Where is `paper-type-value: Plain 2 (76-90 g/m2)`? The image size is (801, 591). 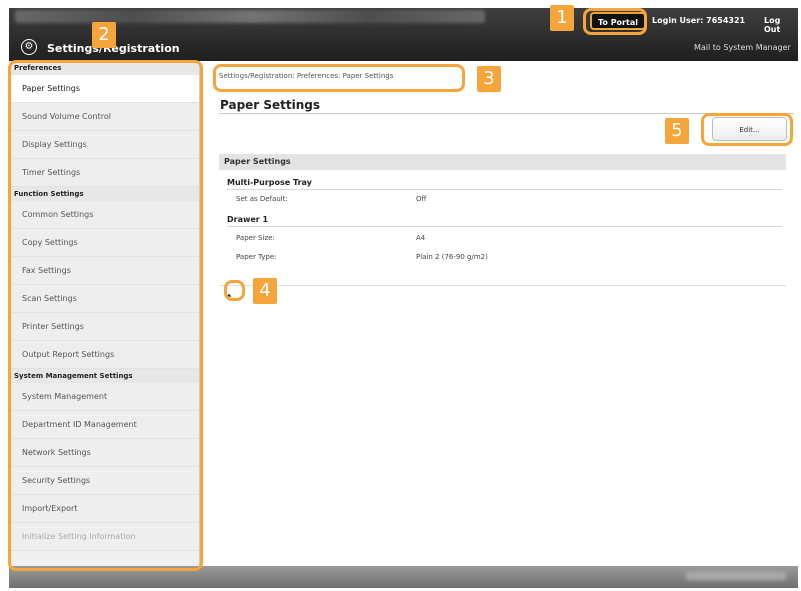
paper-type-value: Plain 2 (76-90 g/m2) is located at coordinates (452, 257).